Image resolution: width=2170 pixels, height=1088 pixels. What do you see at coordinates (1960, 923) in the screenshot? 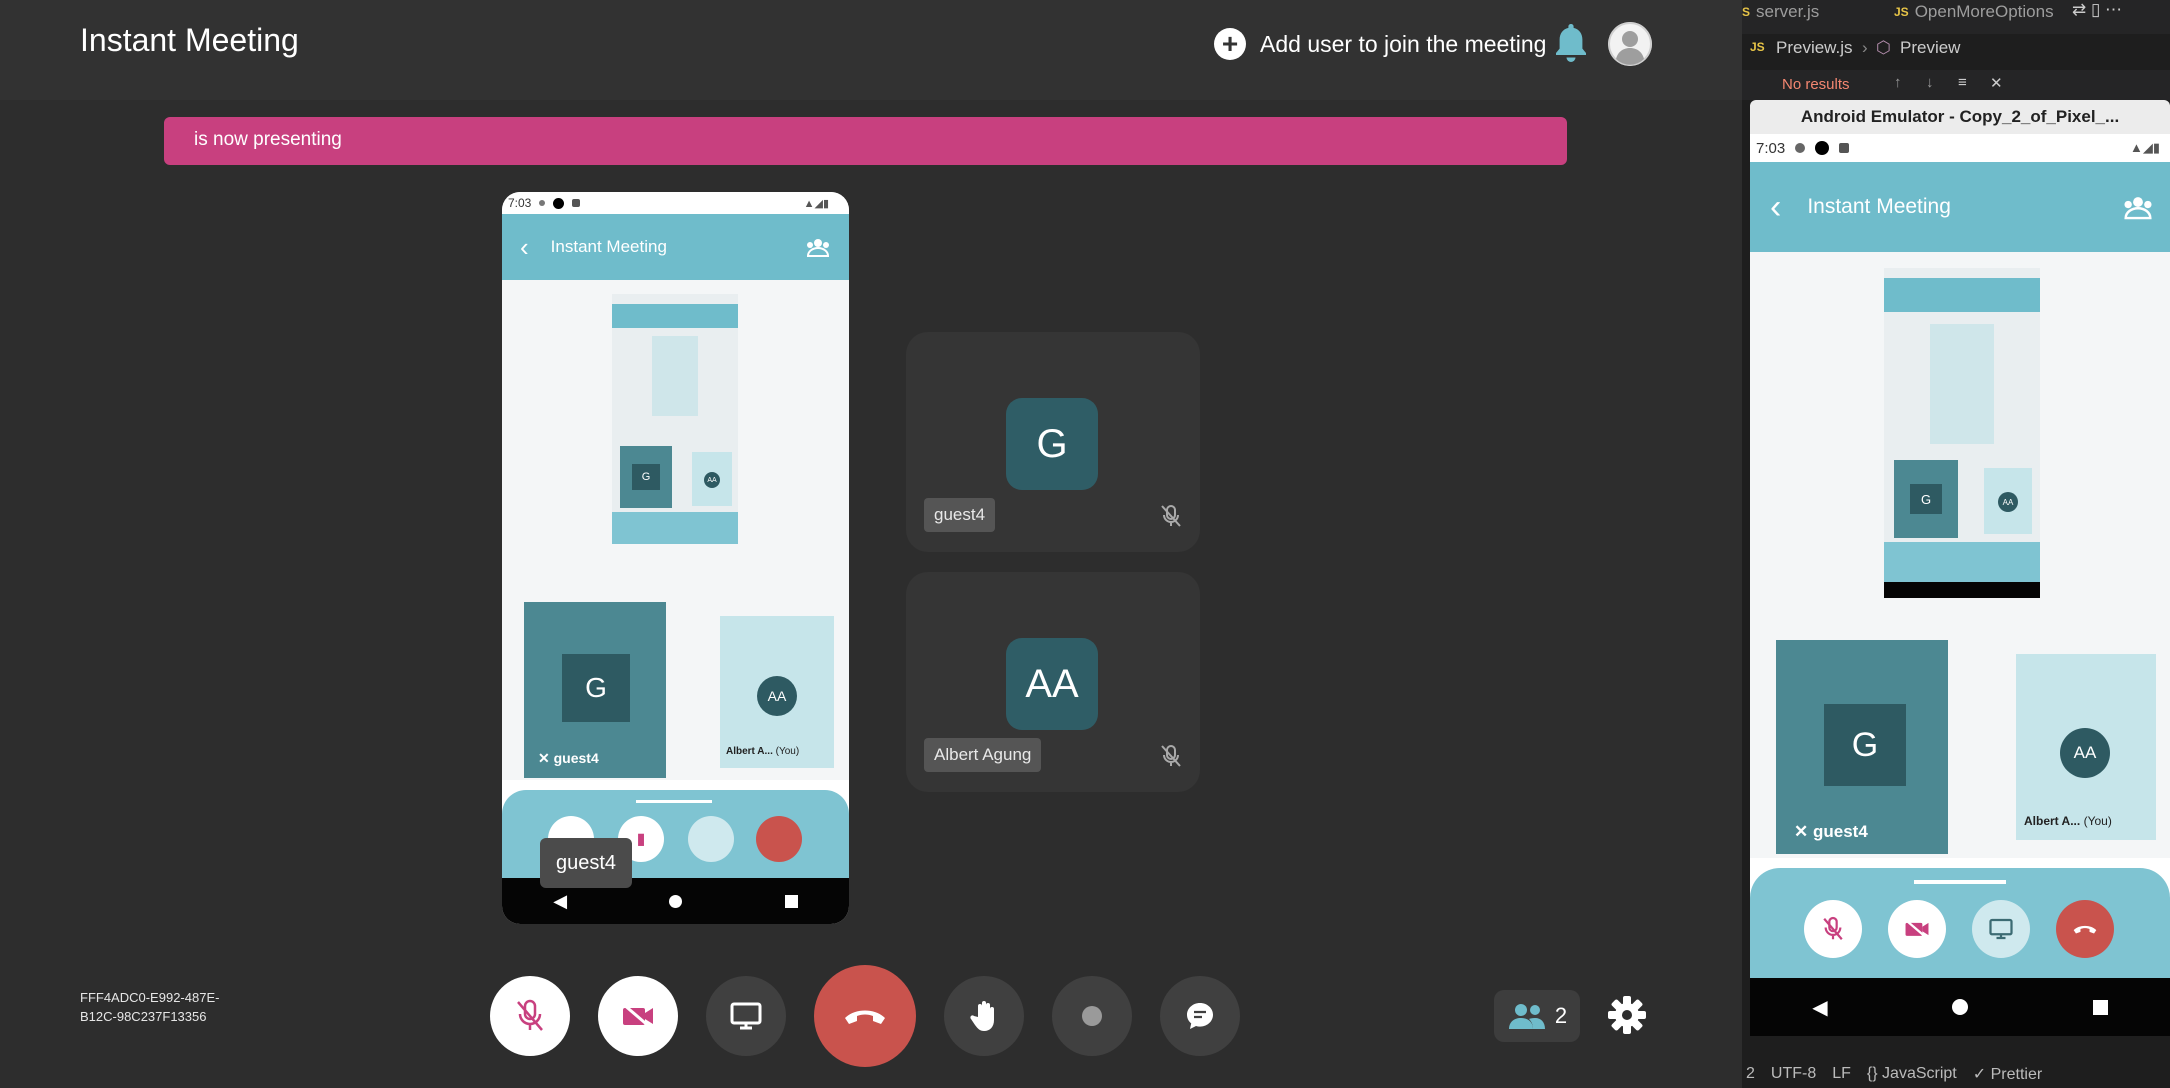
I see `phone-controls` at bounding box center [1960, 923].